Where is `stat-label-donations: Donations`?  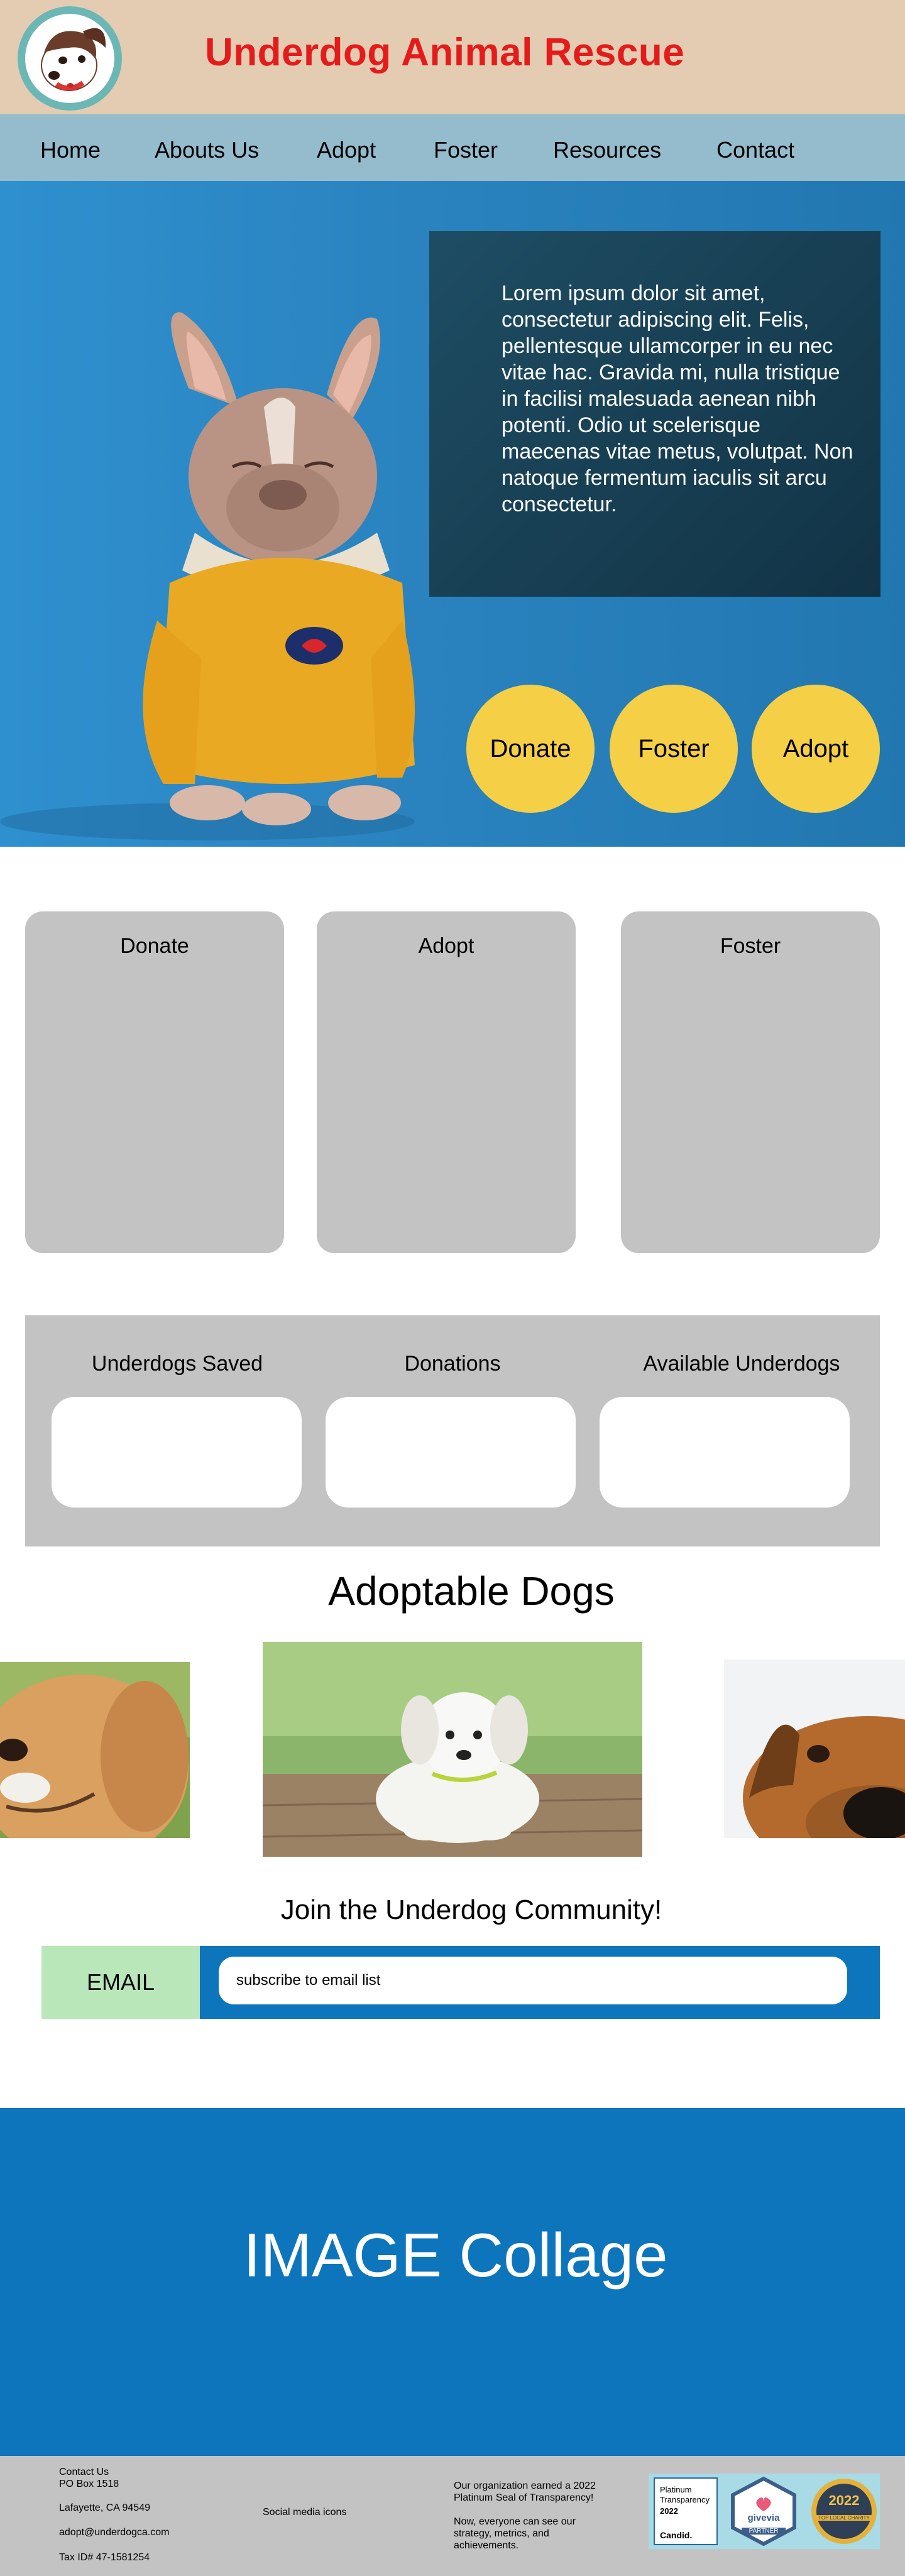 stat-label-donations: Donations is located at coordinates (452, 1364).